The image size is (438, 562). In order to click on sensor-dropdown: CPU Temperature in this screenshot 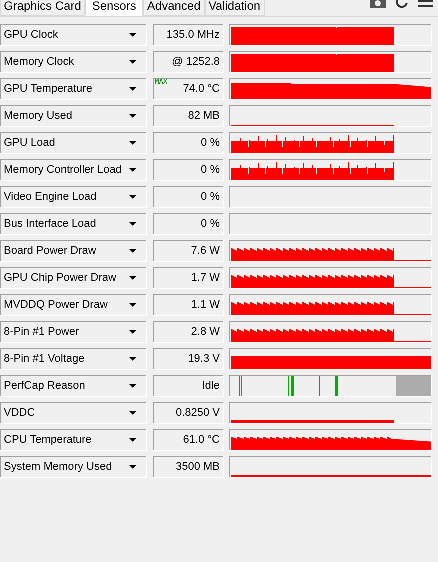, I will do `click(73, 440)`.